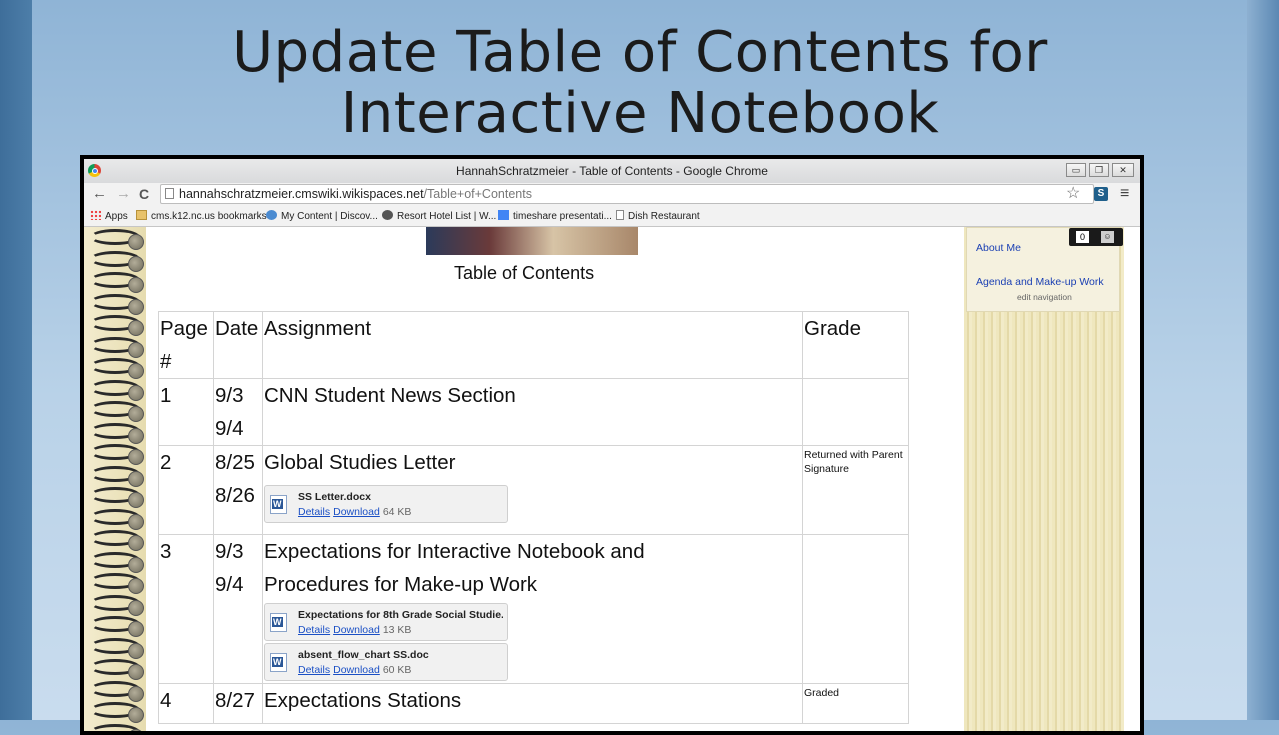 This screenshot has width=1279, height=735. Describe the element at coordinates (1263, 360) in the screenshot. I see `slide-right-band` at that location.